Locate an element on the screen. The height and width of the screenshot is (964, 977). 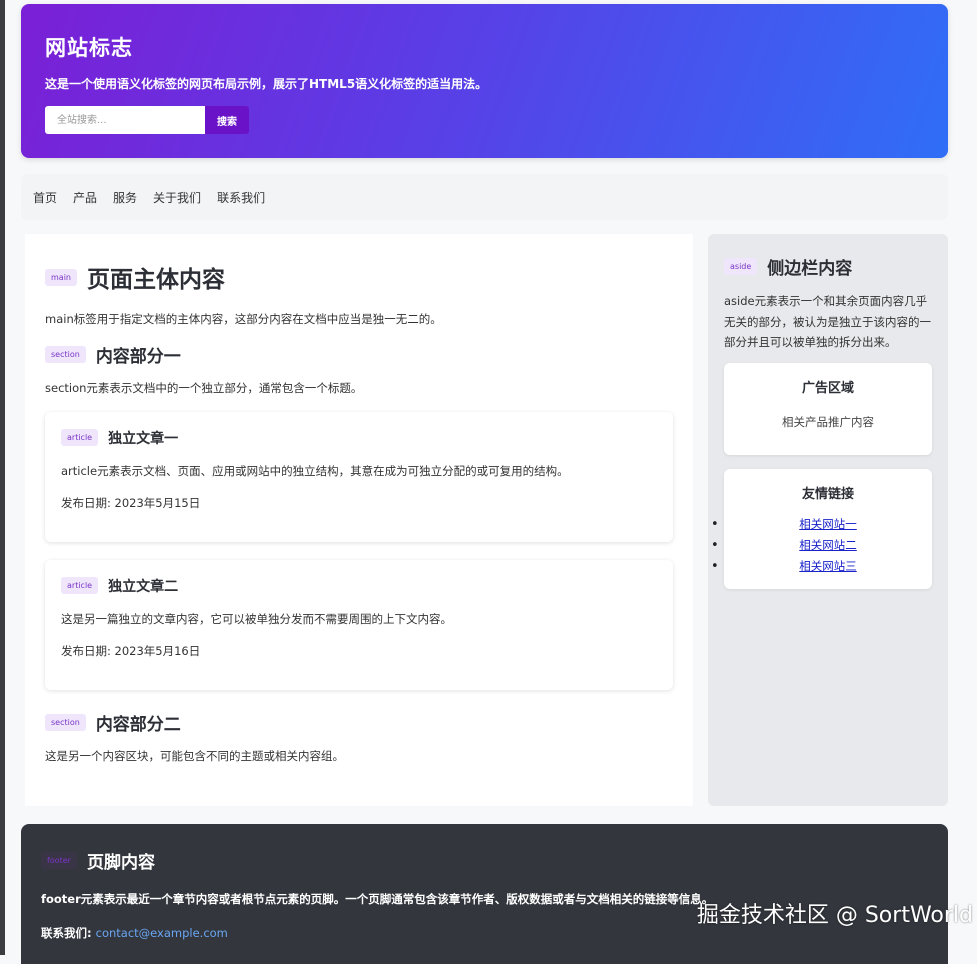
links-title: 友情链接 is located at coordinates (827, 495).